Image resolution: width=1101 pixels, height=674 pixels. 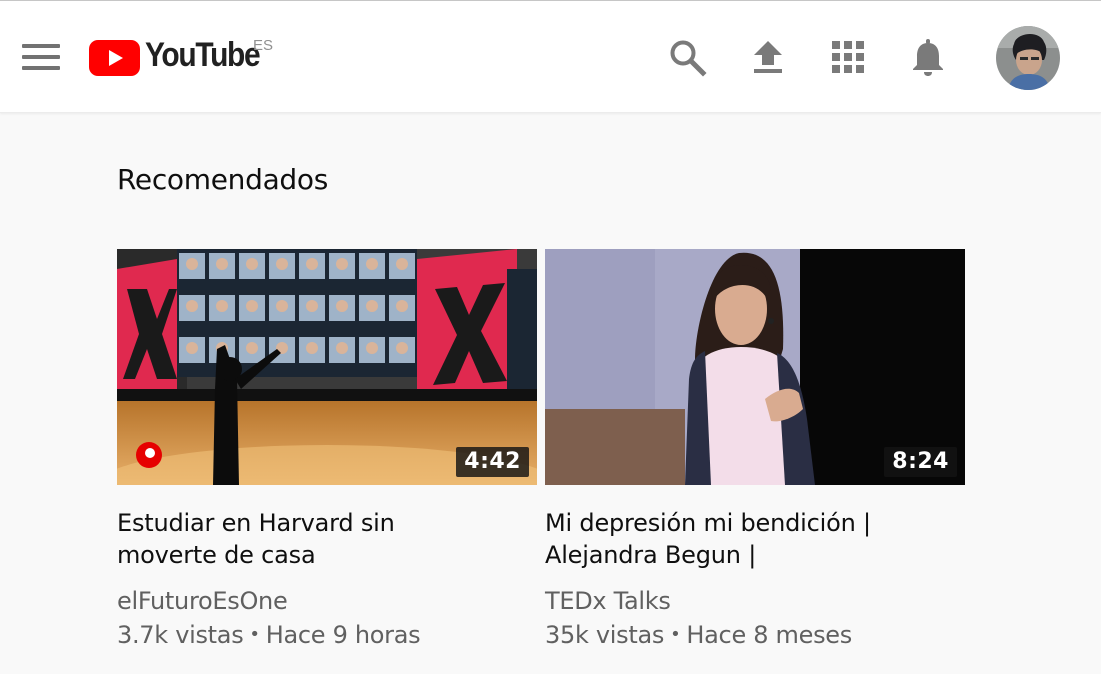 What do you see at coordinates (605, 635) in the screenshot?
I see `view-count: 35k vistas` at bounding box center [605, 635].